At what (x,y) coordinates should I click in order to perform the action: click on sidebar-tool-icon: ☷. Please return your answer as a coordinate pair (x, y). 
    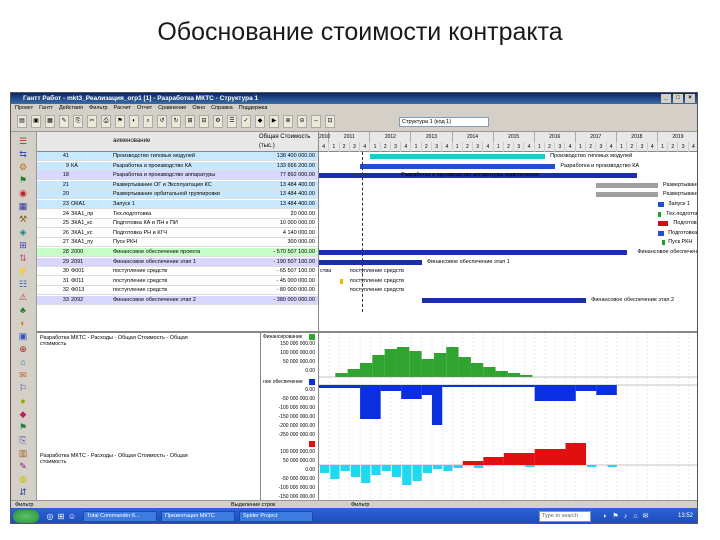
    Looking at the image, I should click on (23, 284).